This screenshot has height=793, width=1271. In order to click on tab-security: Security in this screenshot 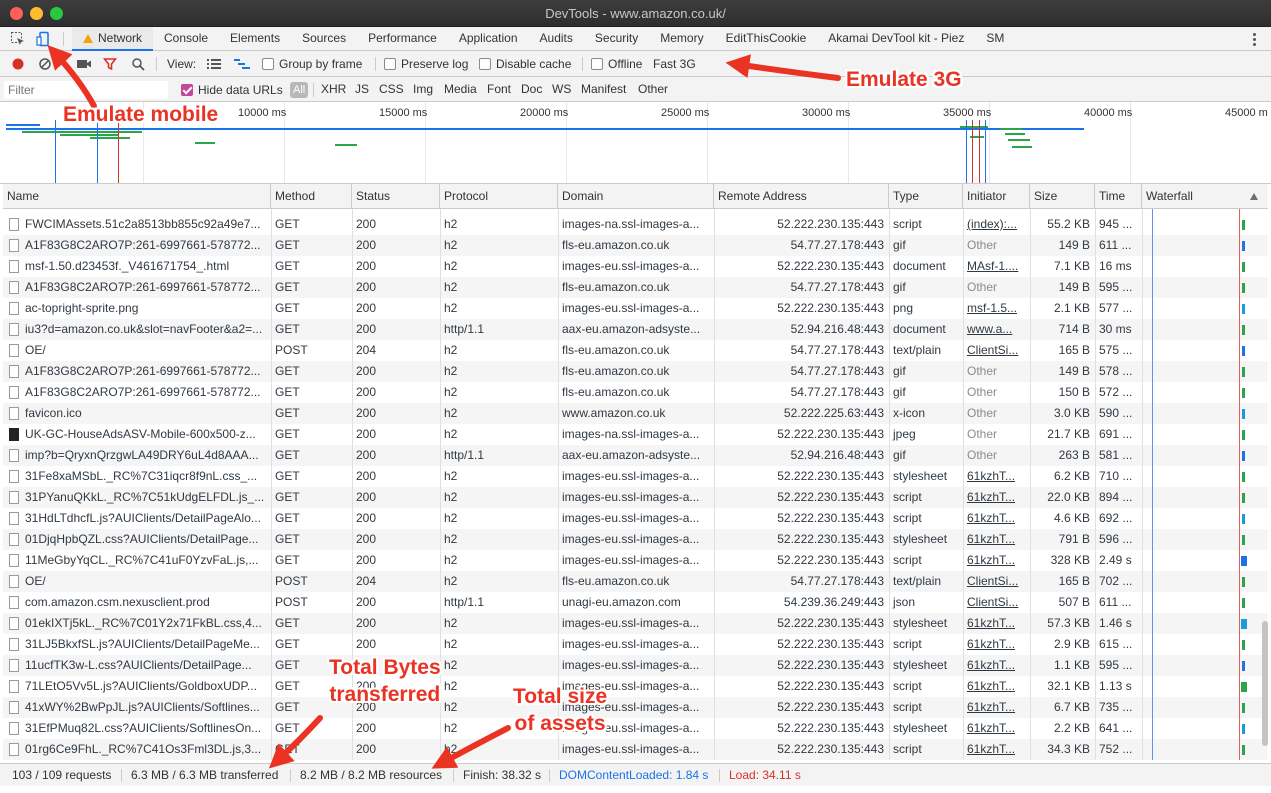, I will do `click(616, 39)`.